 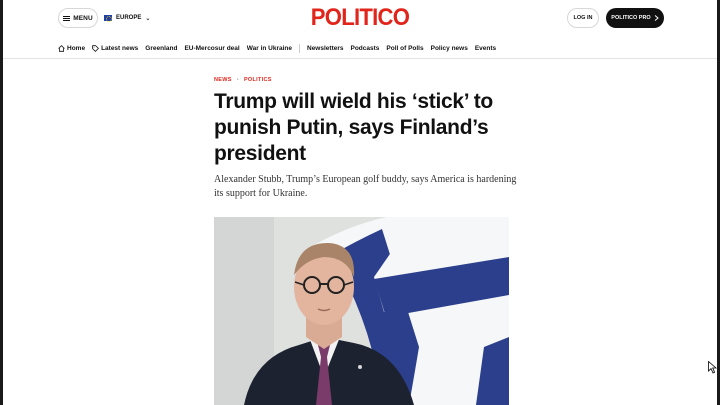 What do you see at coordinates (299, 48) in the screenshot?
I see `nav-divider` at bounding box center [299, 48].